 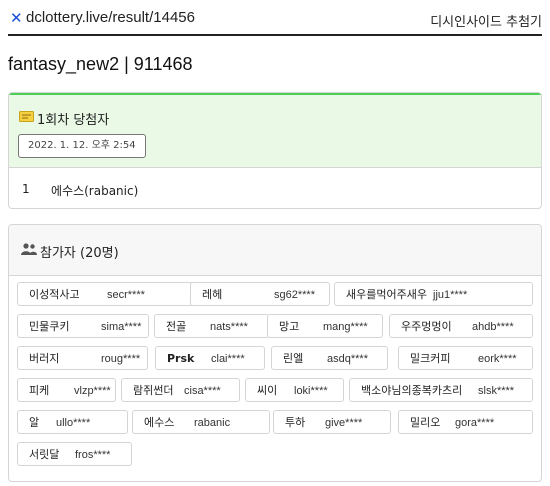 What do you see at coordinates (29, 249) in the screenshot?
I see `people-icon` at bounding box center [29, 249].